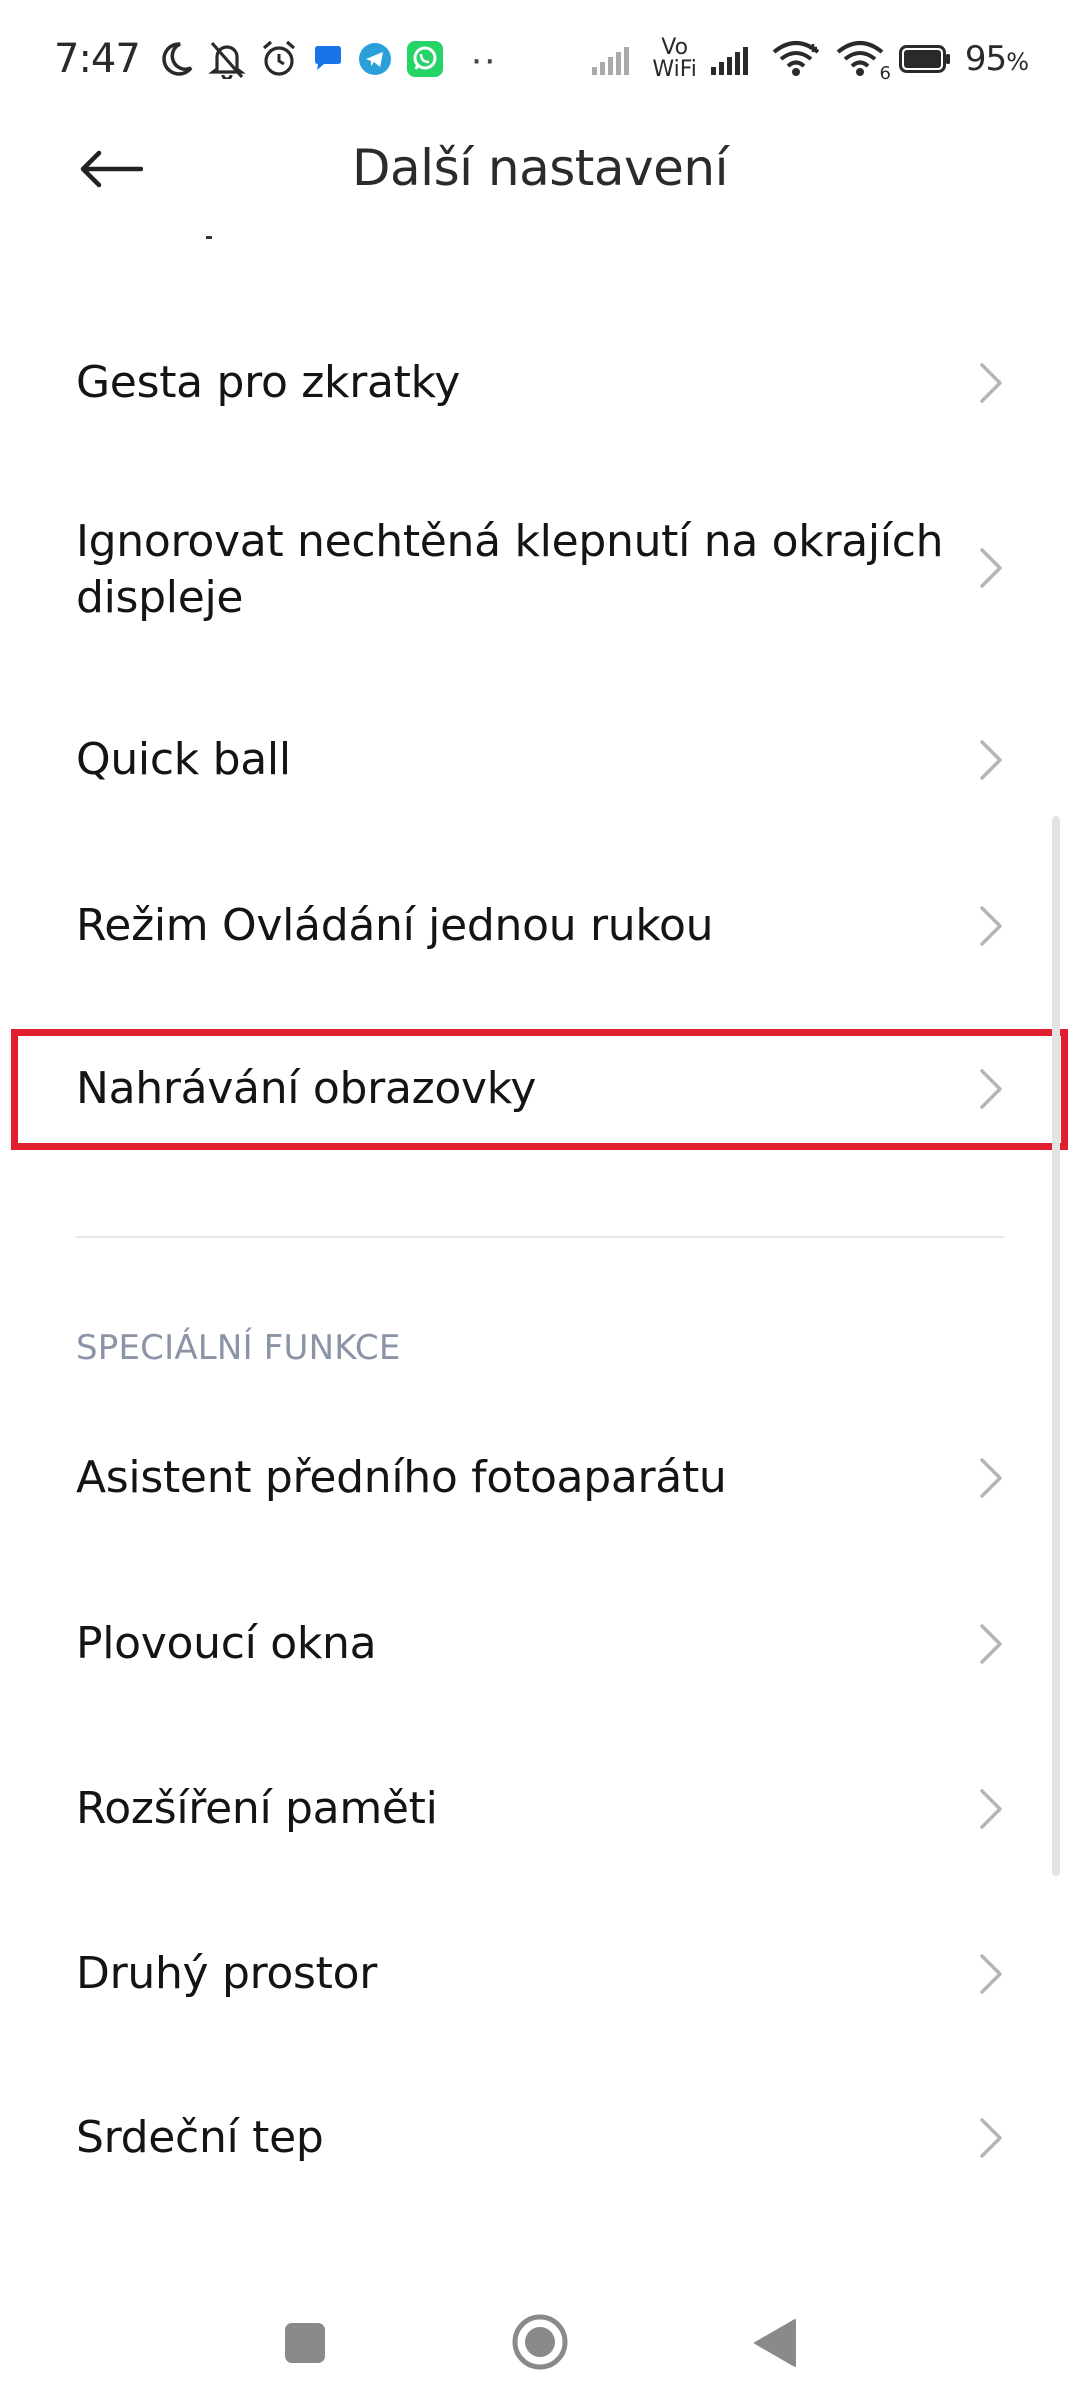  I want to click on section-header-special-functions: SPECIÁLNÍ FUNKCE, so click(238, 1348).